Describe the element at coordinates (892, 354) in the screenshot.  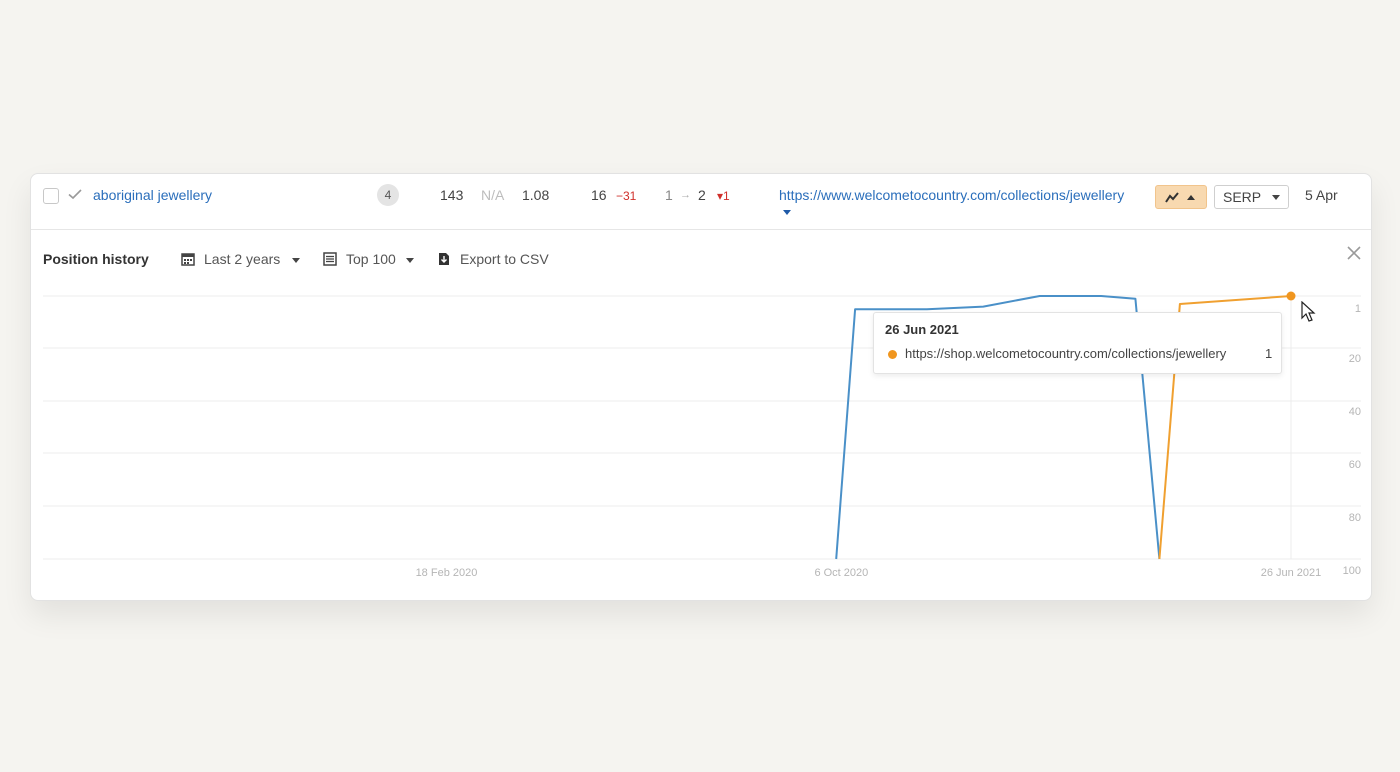
I see `series-dot-icon` at that location.